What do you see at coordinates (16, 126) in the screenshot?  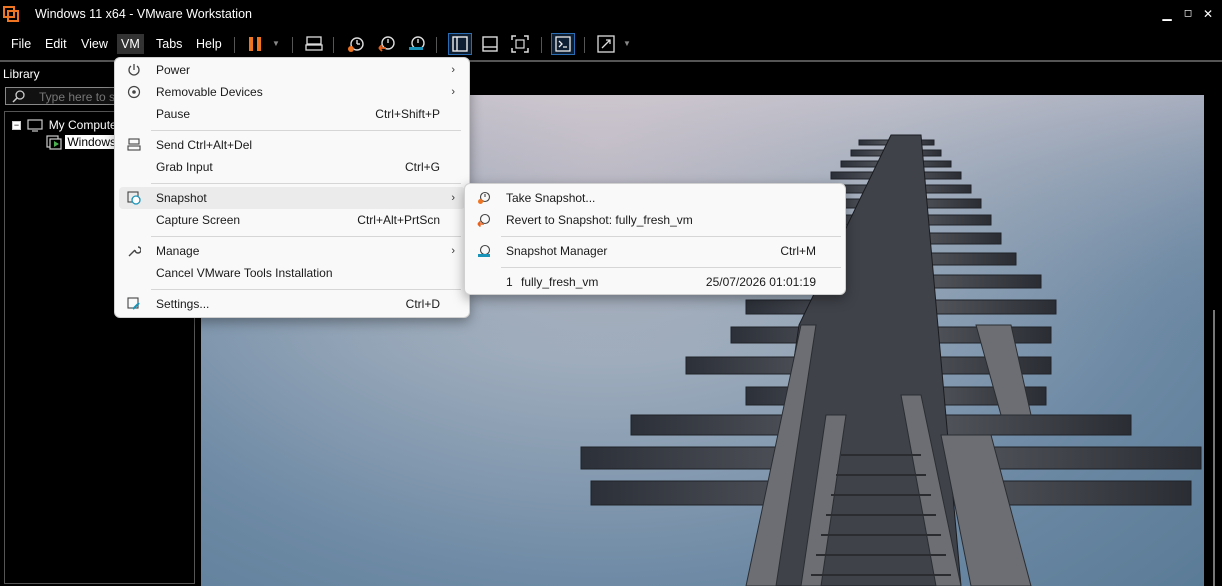 I see `collapse-icon: −` at bounding box center [16, 126].